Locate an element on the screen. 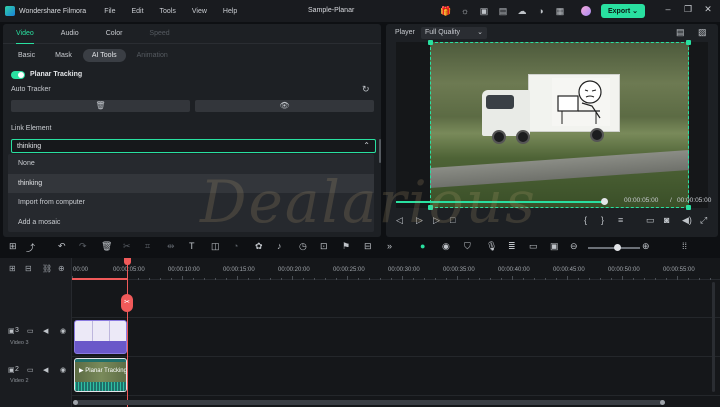 The image size is (720, 407). crop-zoom-icon: ◫ is located at coordinates (215, 246).